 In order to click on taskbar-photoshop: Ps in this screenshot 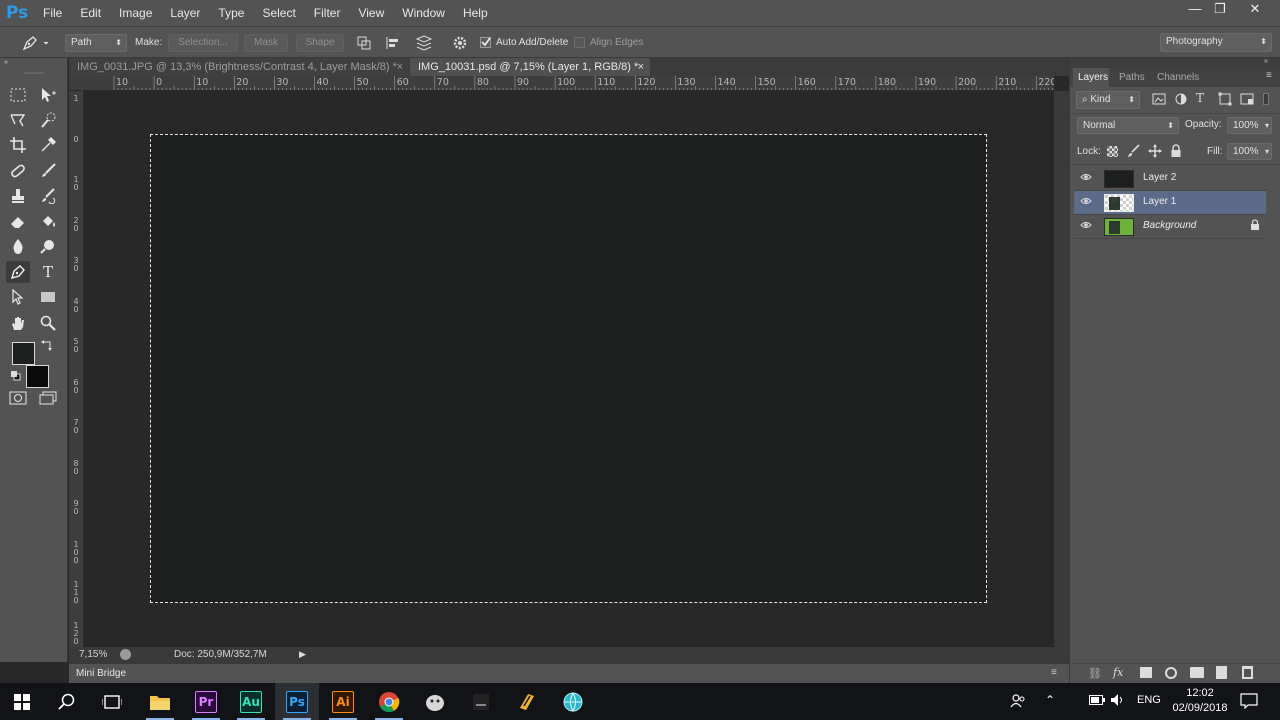, I will do `click(297, 701)`.